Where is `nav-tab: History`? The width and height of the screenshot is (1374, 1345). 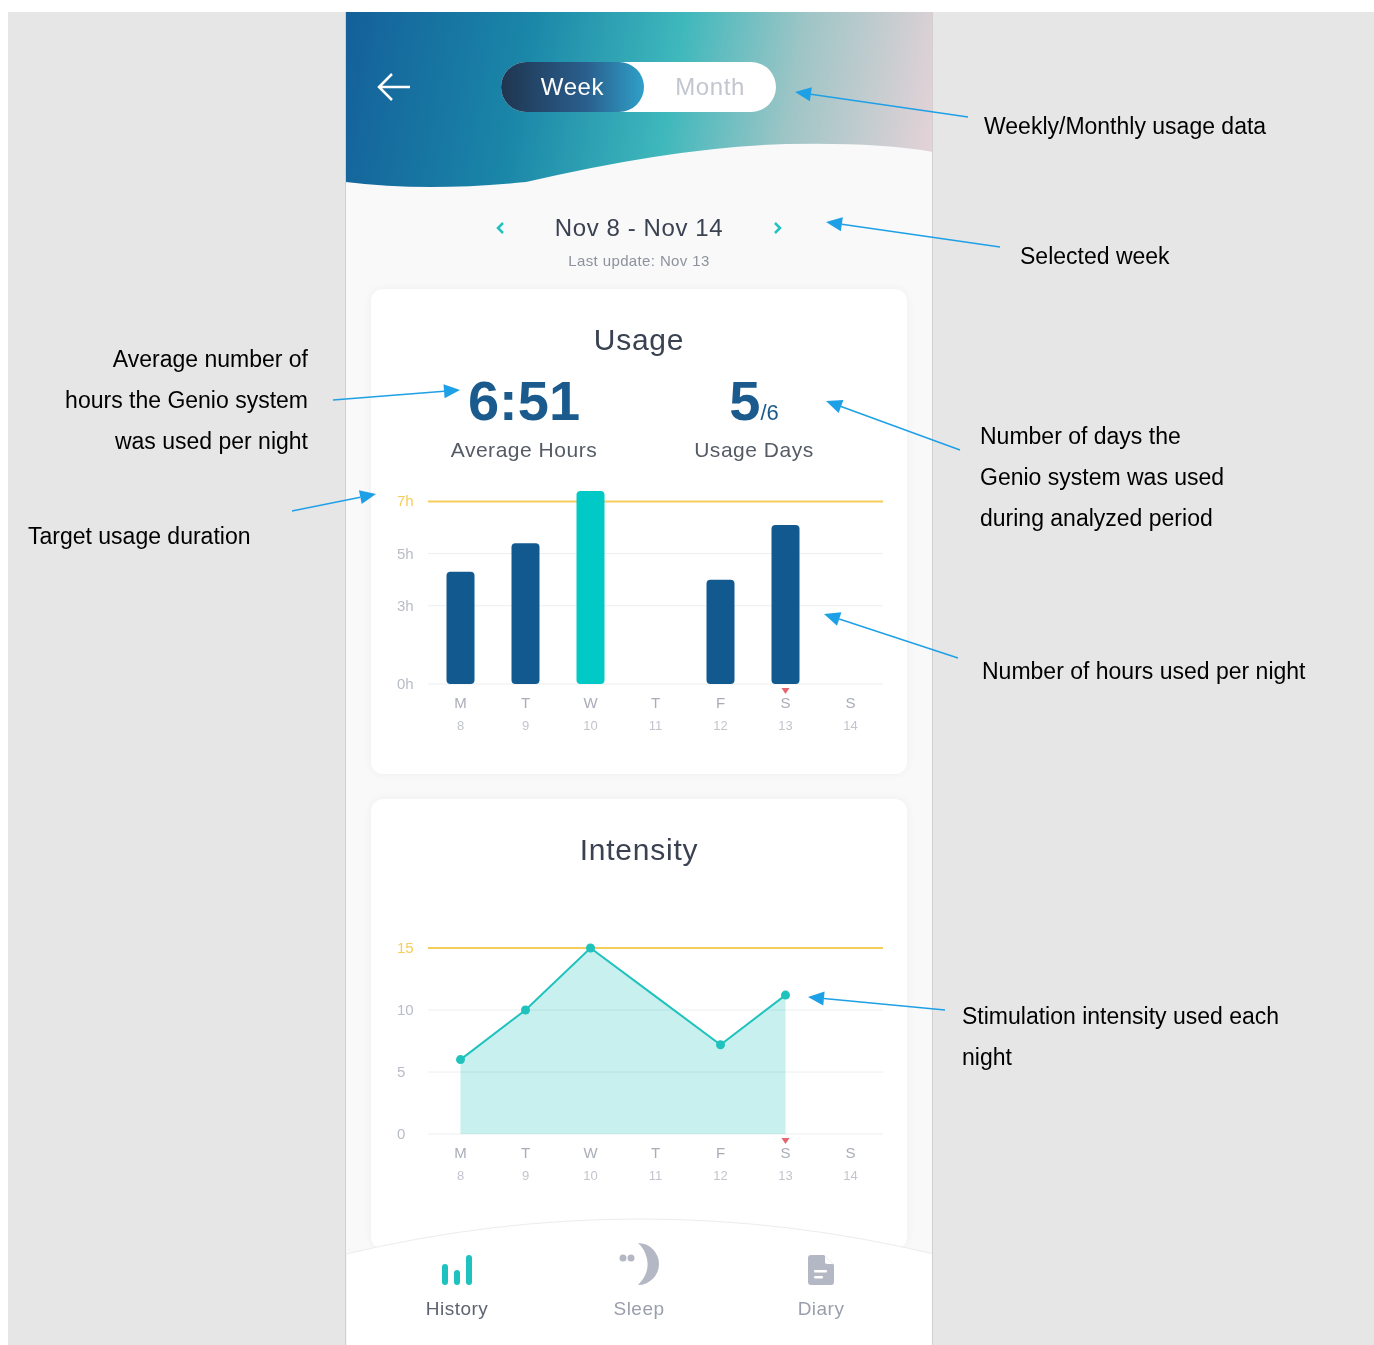 nav-tab: History is located at coordinates (457, 1281).